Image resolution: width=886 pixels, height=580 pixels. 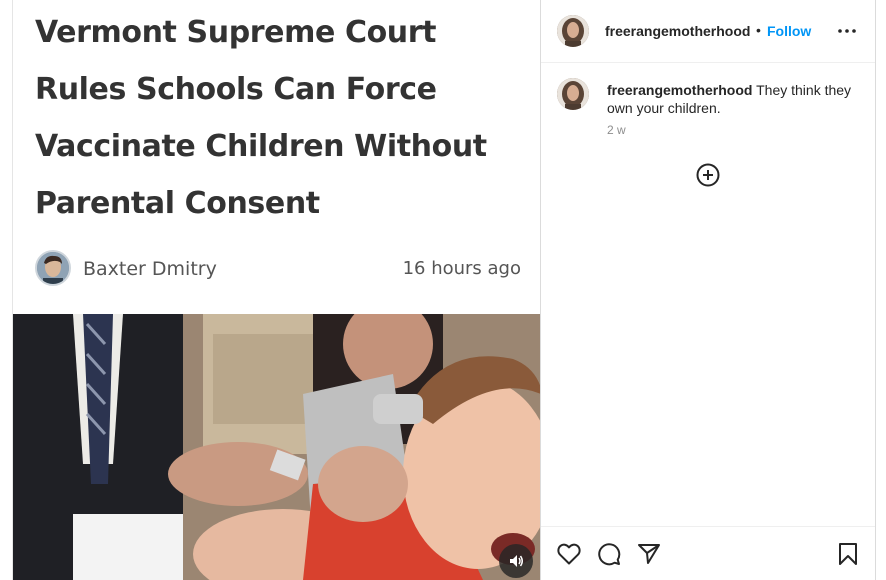 What do you see at coordinates (516, 561) in the screenshot?
I see `speaker-icon` at bounding box center [516, 561].